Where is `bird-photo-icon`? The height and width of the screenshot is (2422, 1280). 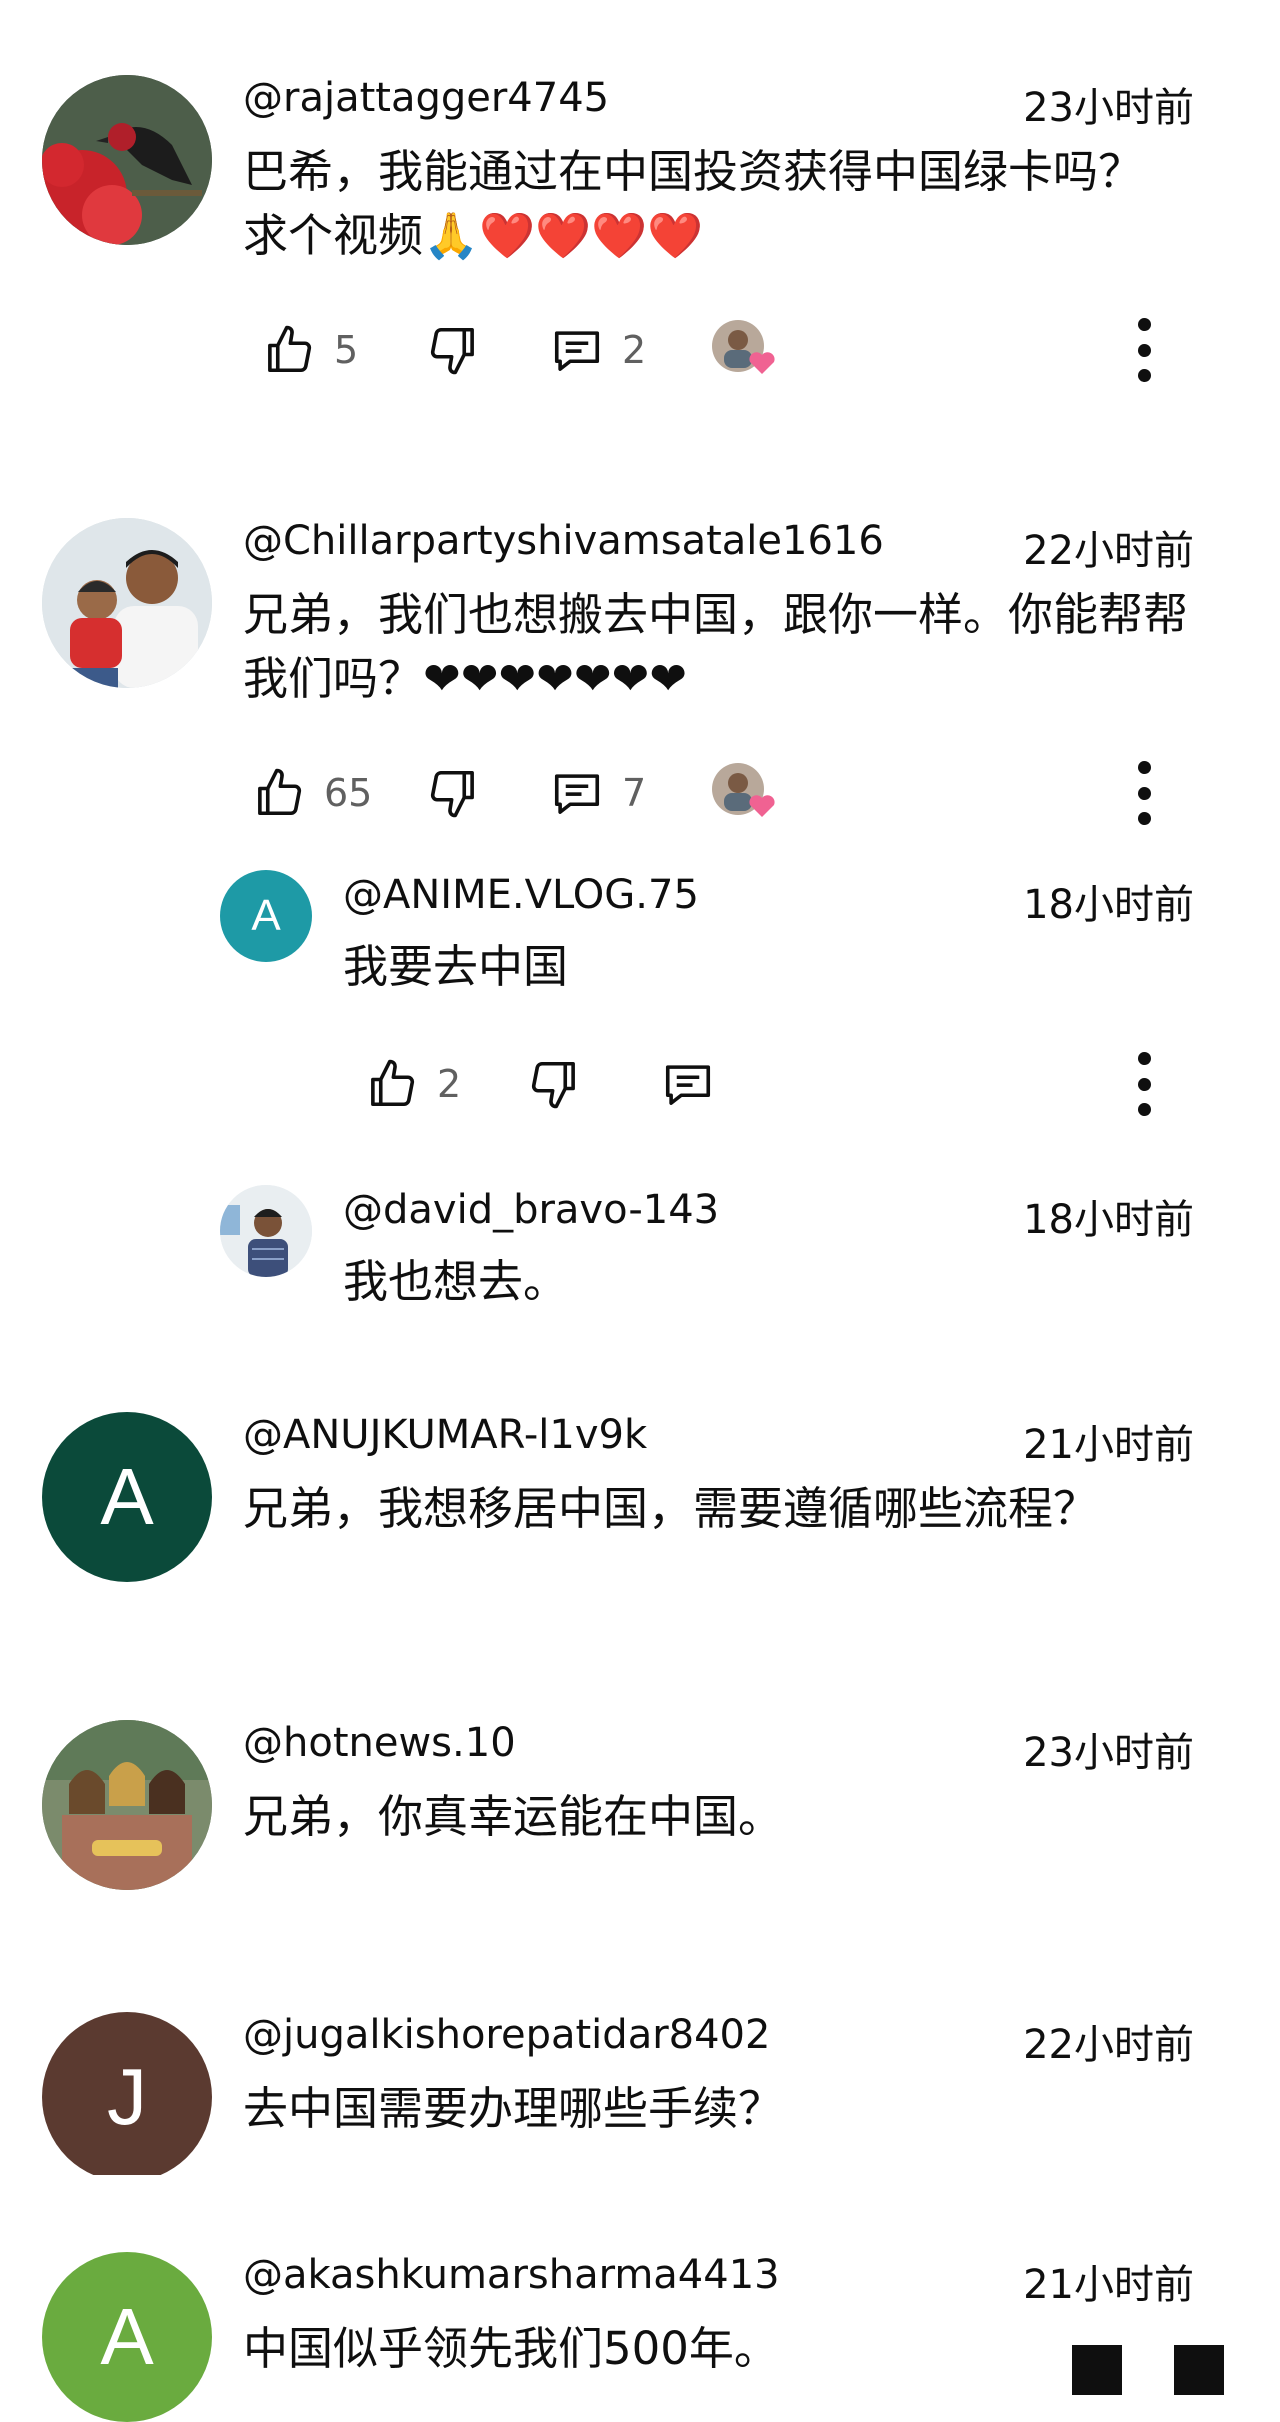
bird-photo-icon is located at coordinates (127, 160).